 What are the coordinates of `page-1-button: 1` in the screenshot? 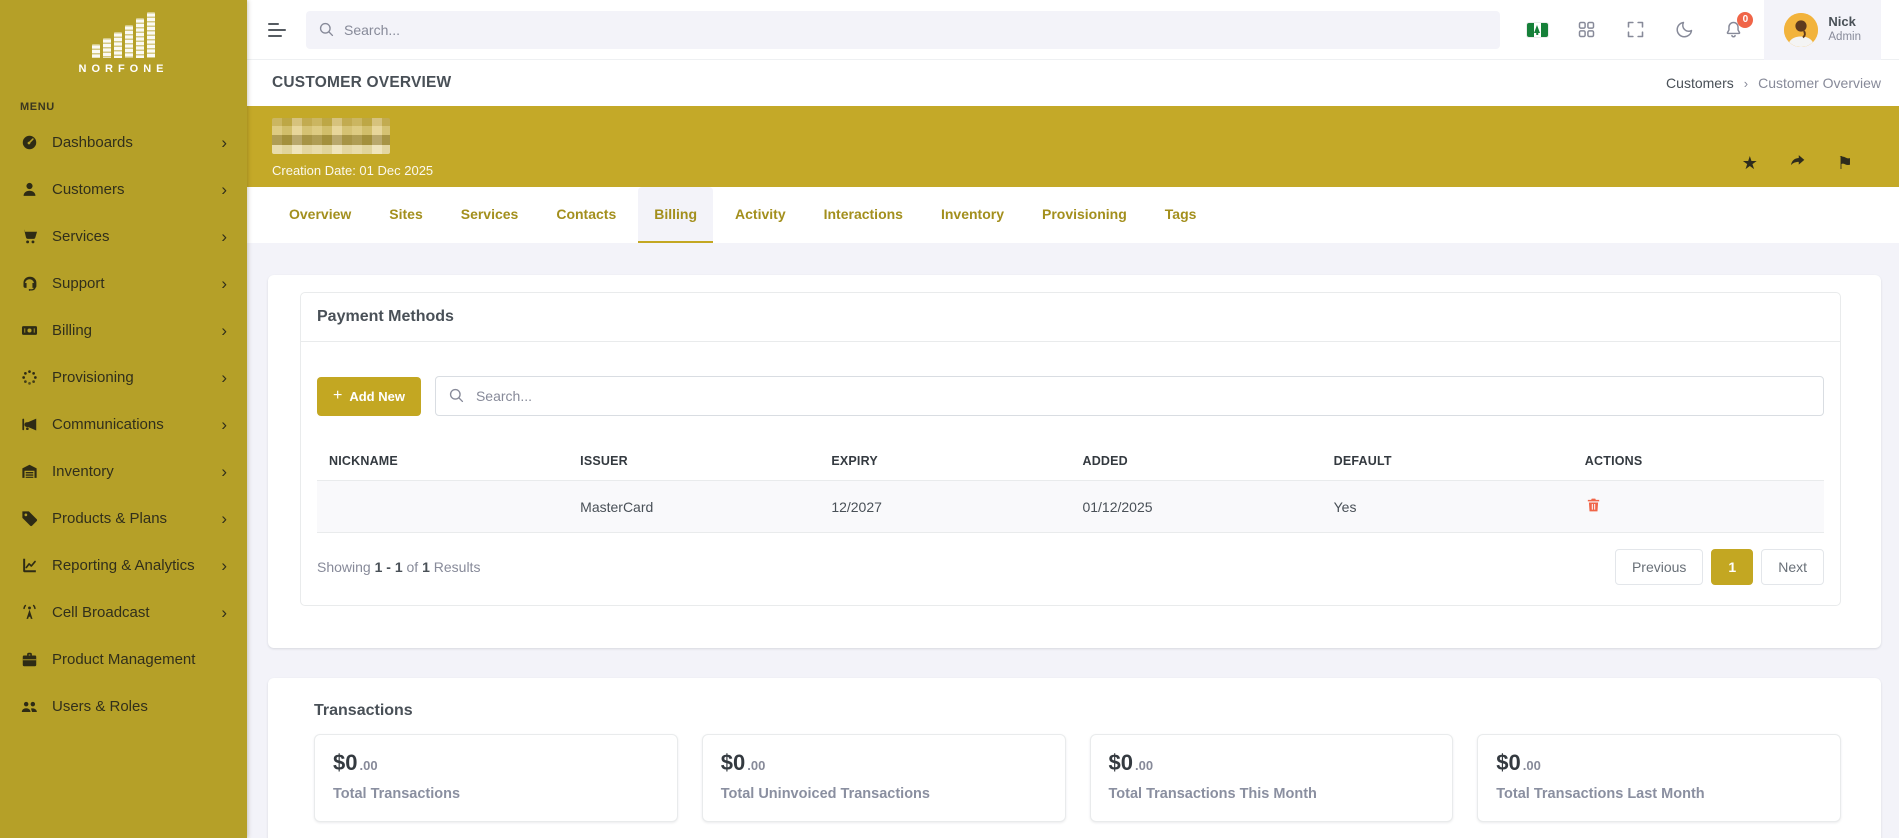 It's located at (1732, 567).